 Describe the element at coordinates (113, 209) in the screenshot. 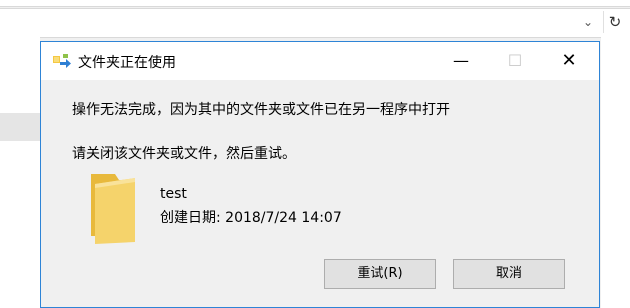

I see `folder-icon` at that location.